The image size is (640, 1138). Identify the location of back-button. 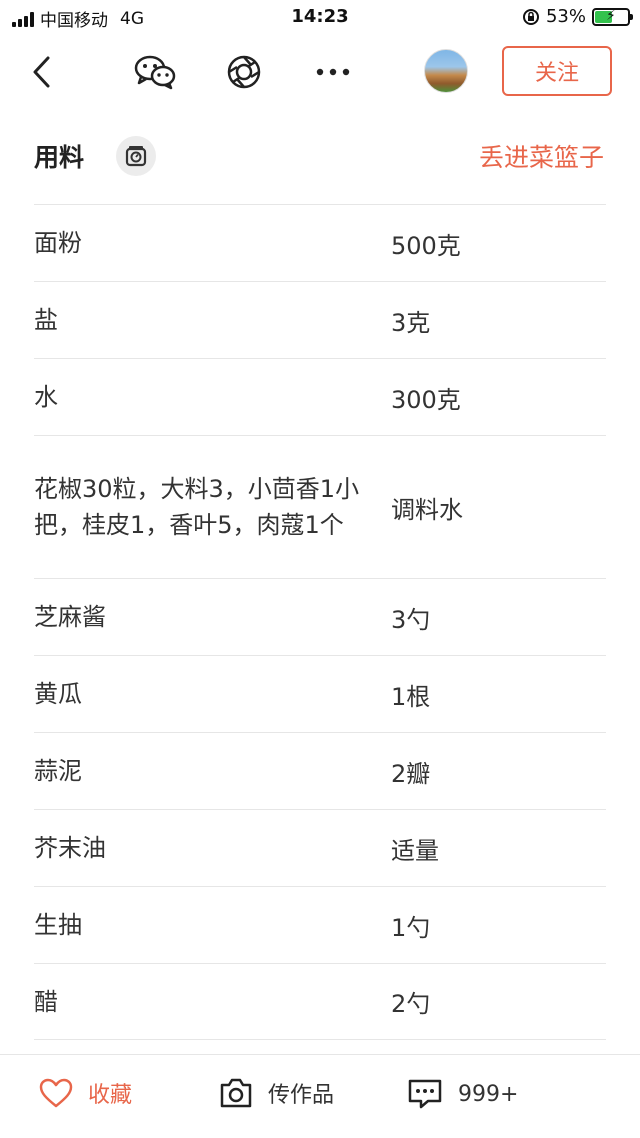
(42, 72).